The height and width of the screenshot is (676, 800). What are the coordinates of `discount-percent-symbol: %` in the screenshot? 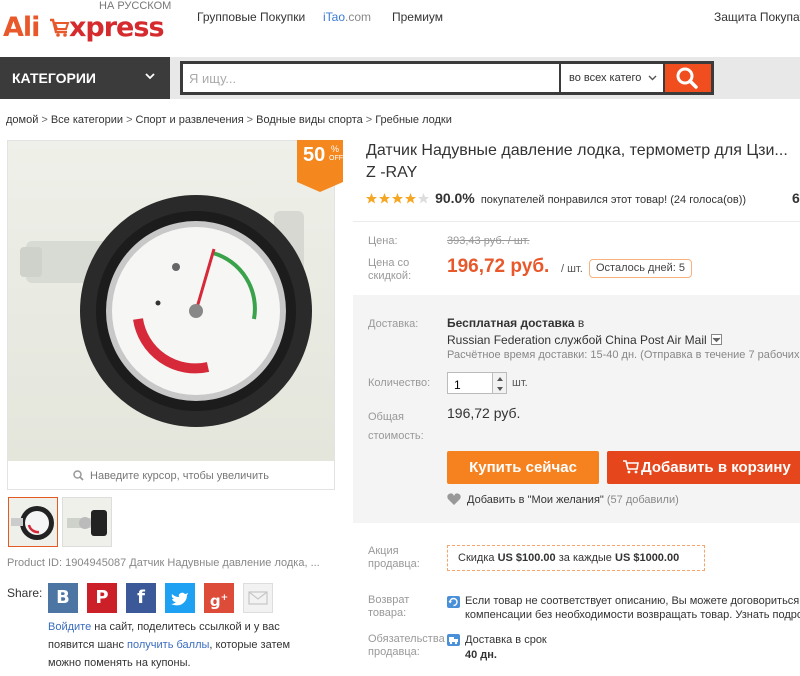 It's located at (335, 149).